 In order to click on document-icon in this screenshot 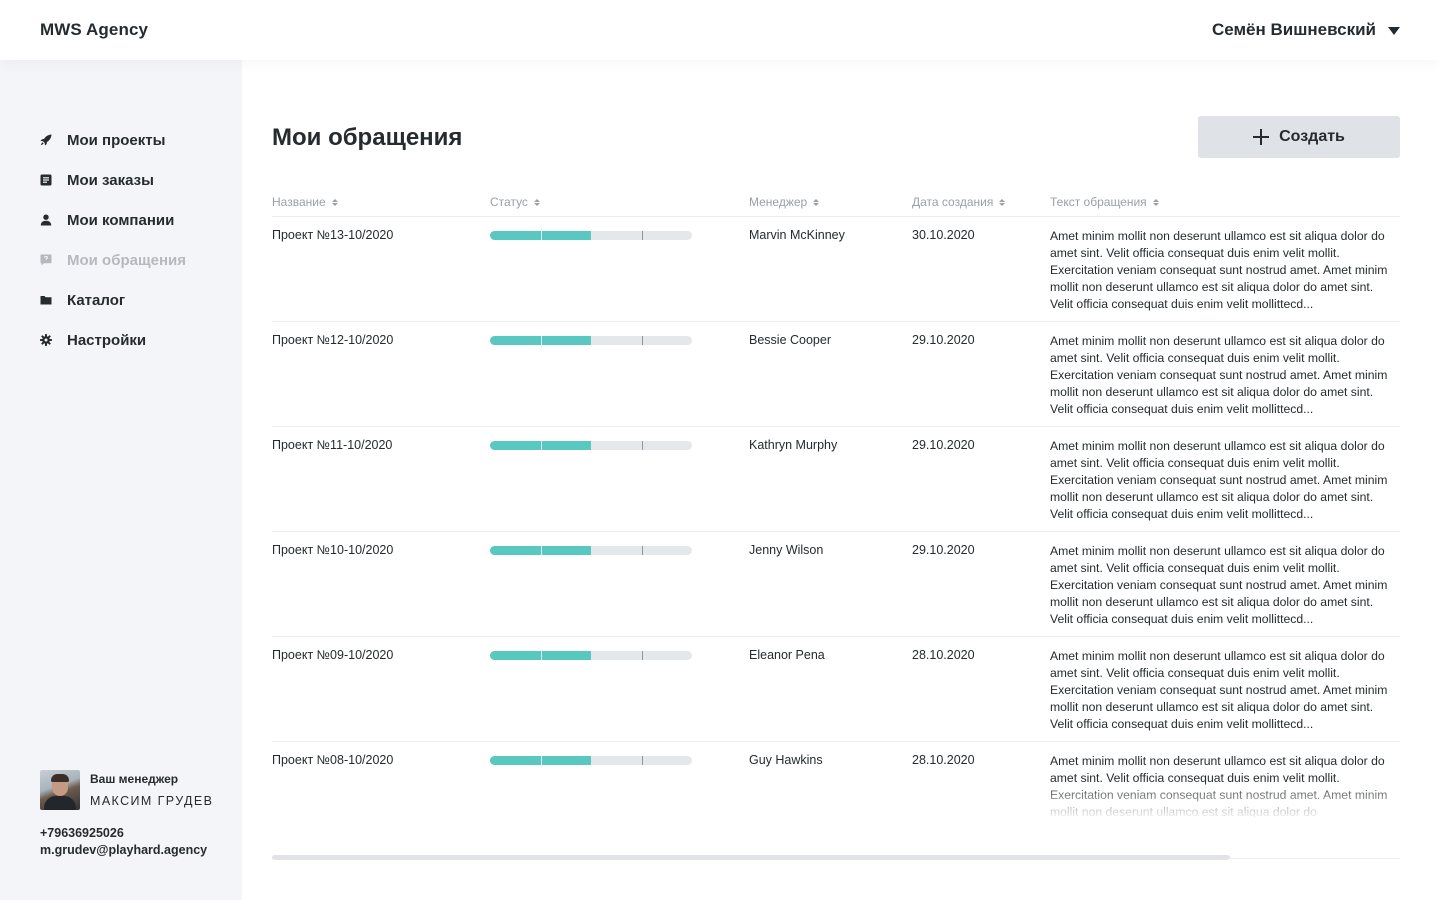, I will do `click(46, 180)`.